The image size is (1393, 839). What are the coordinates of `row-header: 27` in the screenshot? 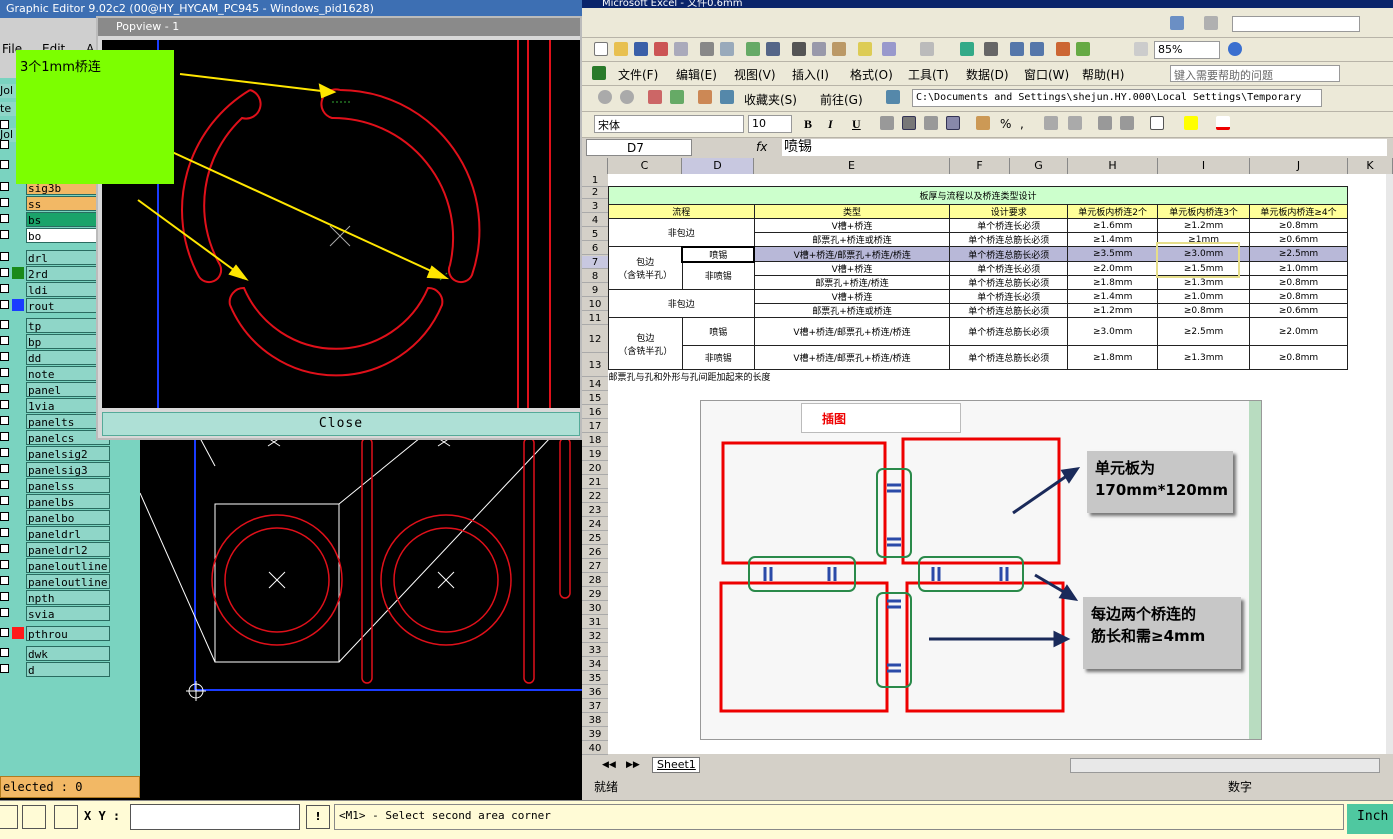 It's located at (595, 566).